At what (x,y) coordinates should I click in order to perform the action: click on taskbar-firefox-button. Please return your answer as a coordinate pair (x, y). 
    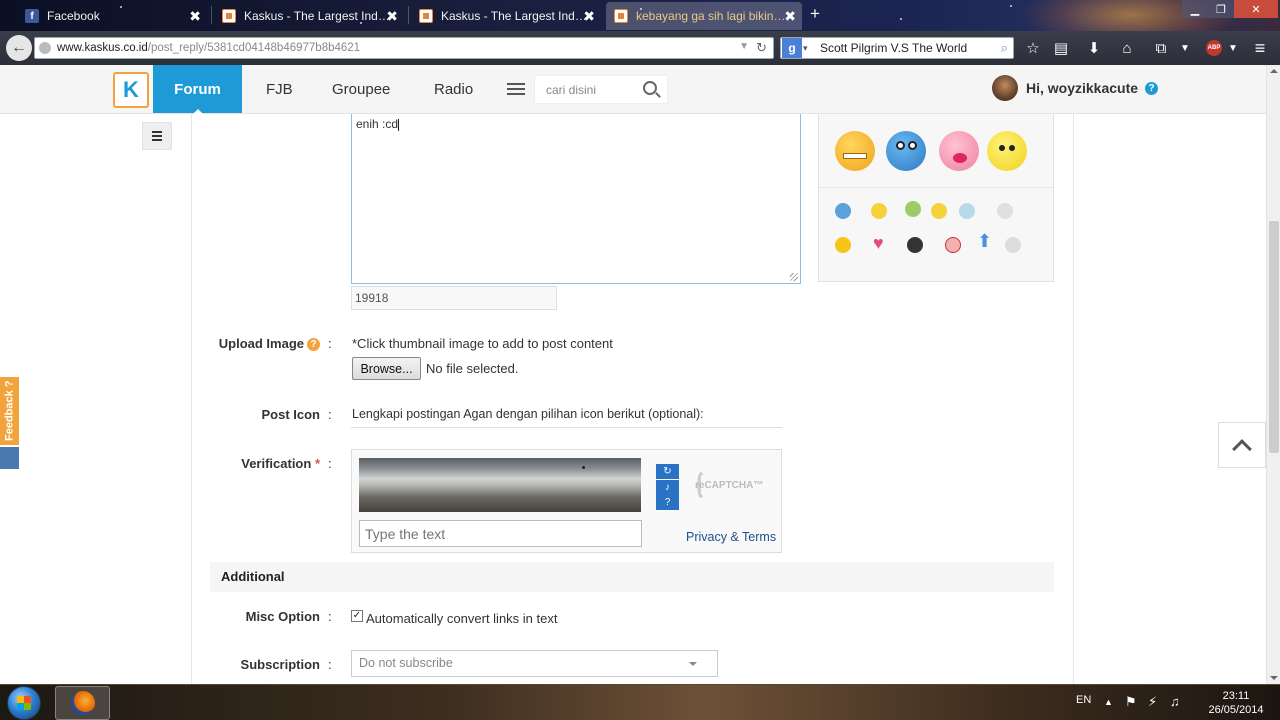
    Looking at the image, I should click on (82, 703).